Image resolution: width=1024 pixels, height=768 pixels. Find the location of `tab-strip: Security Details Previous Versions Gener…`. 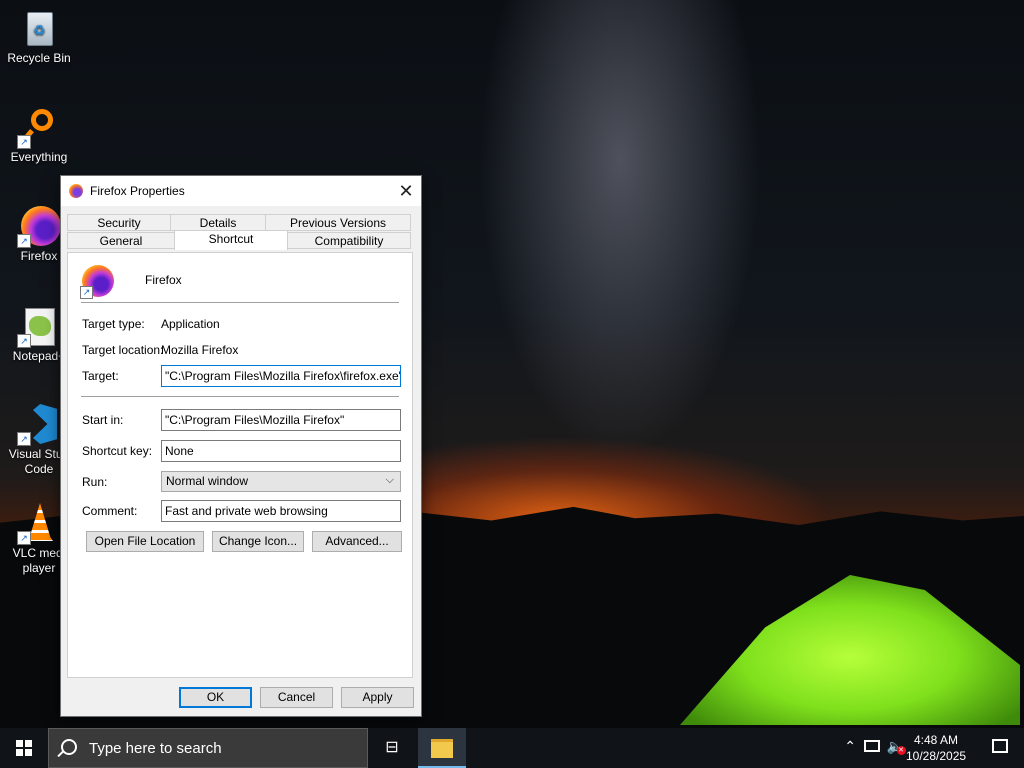

tab-strip: Security Details Previous Versions Gener… is located at coordinates (239, 234).